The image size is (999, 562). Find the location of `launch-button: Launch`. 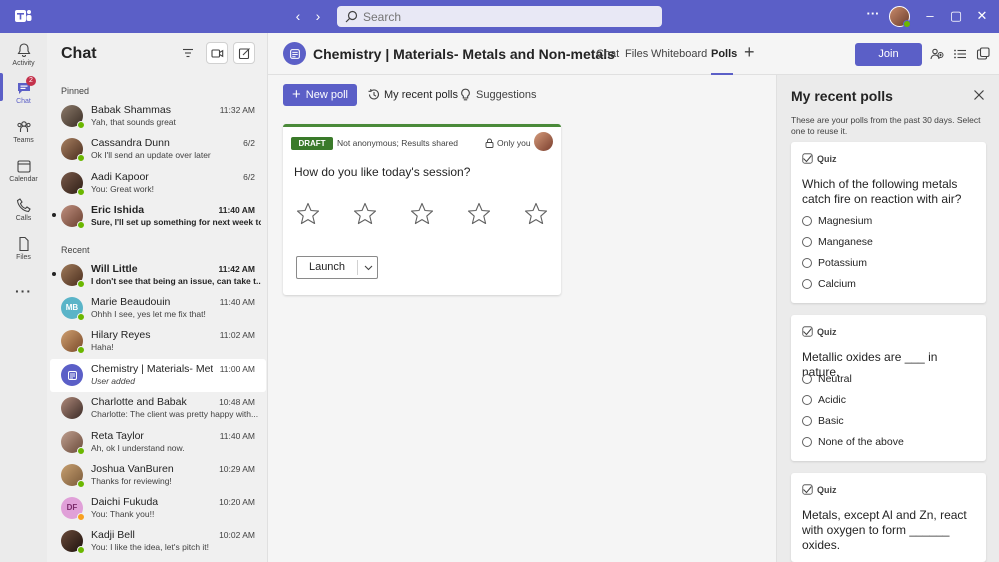

launch-button: Launch is located at coordinates (327, 267).